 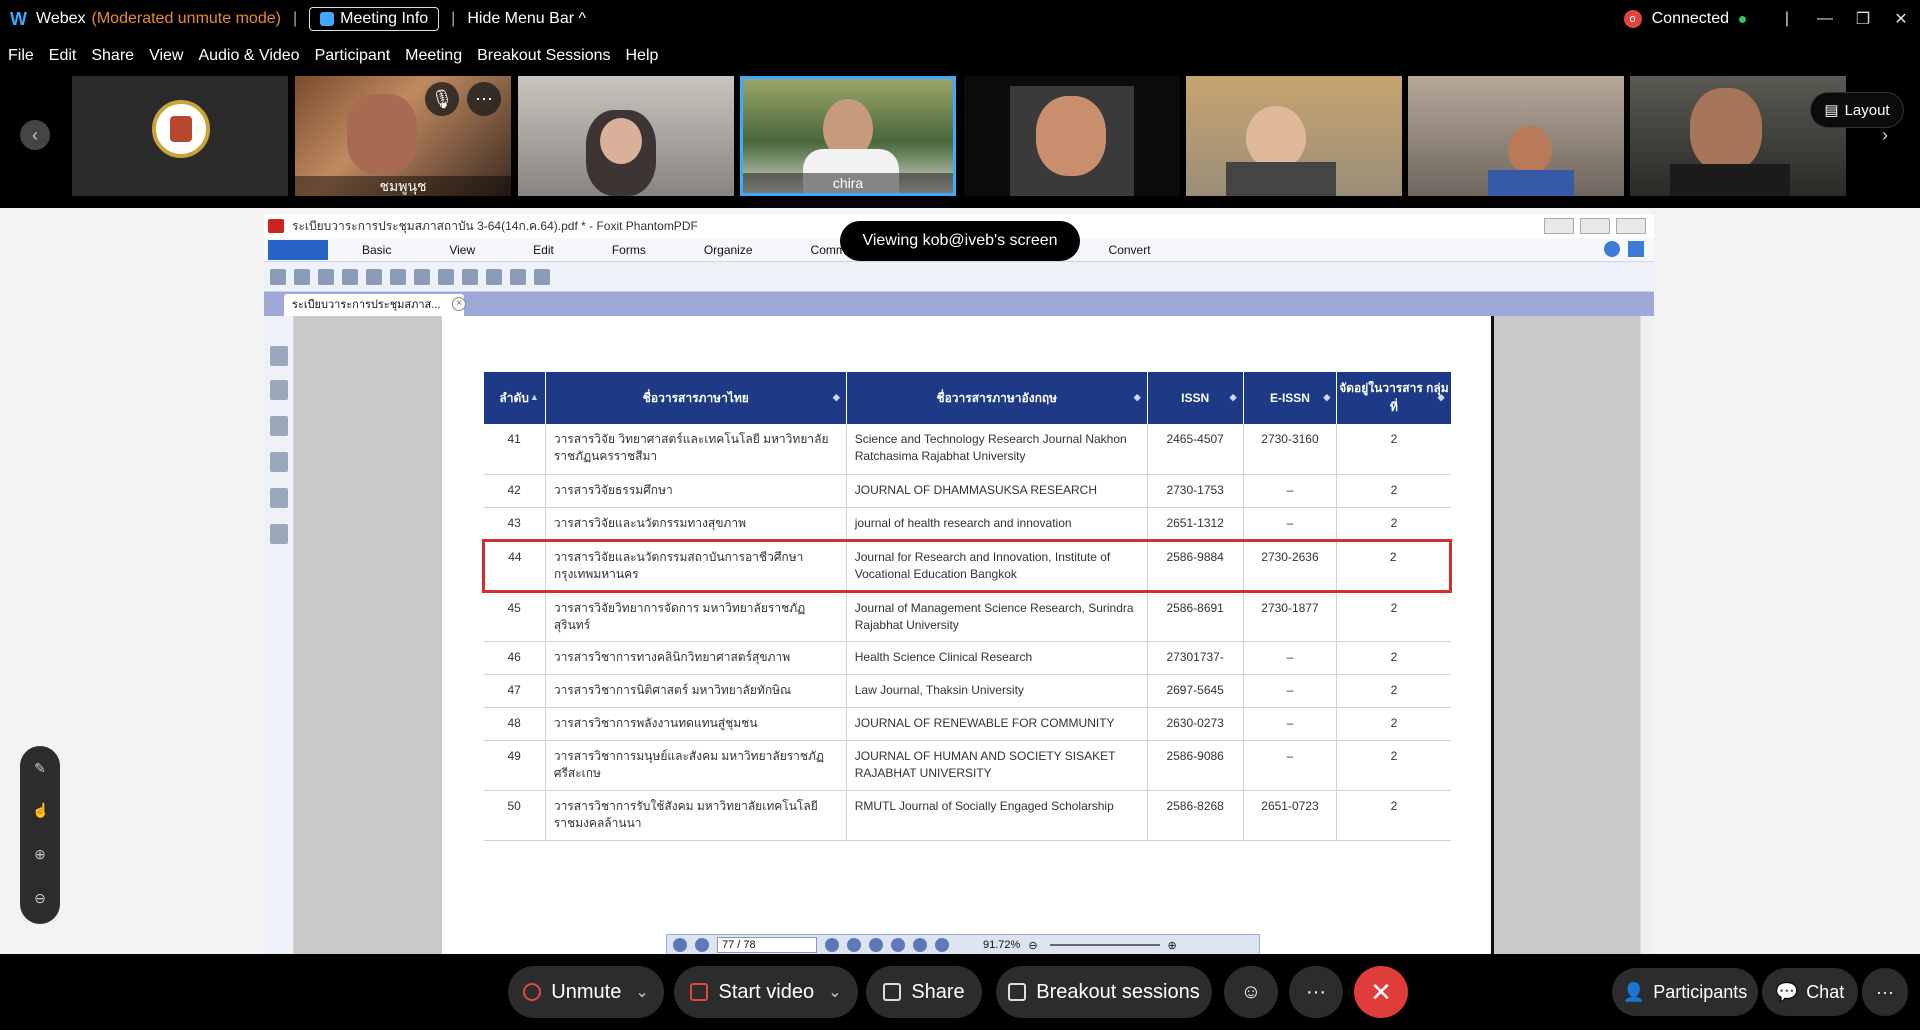 What do you see at coordinates (518, 276) in the screenshot?
I see `redo-icon` at bounding box center [518, 276].